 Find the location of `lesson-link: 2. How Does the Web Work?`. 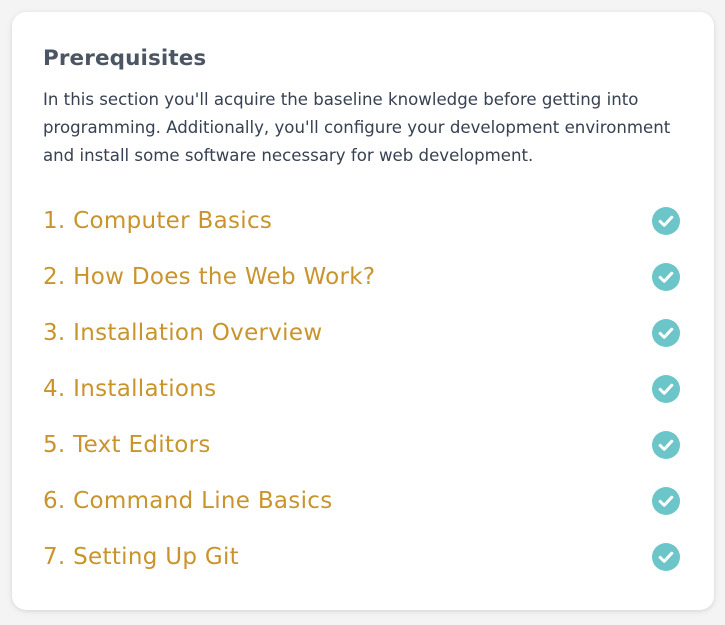

lesson-link: 2. How Does the Web Work? is located at coordinates (209, 277).